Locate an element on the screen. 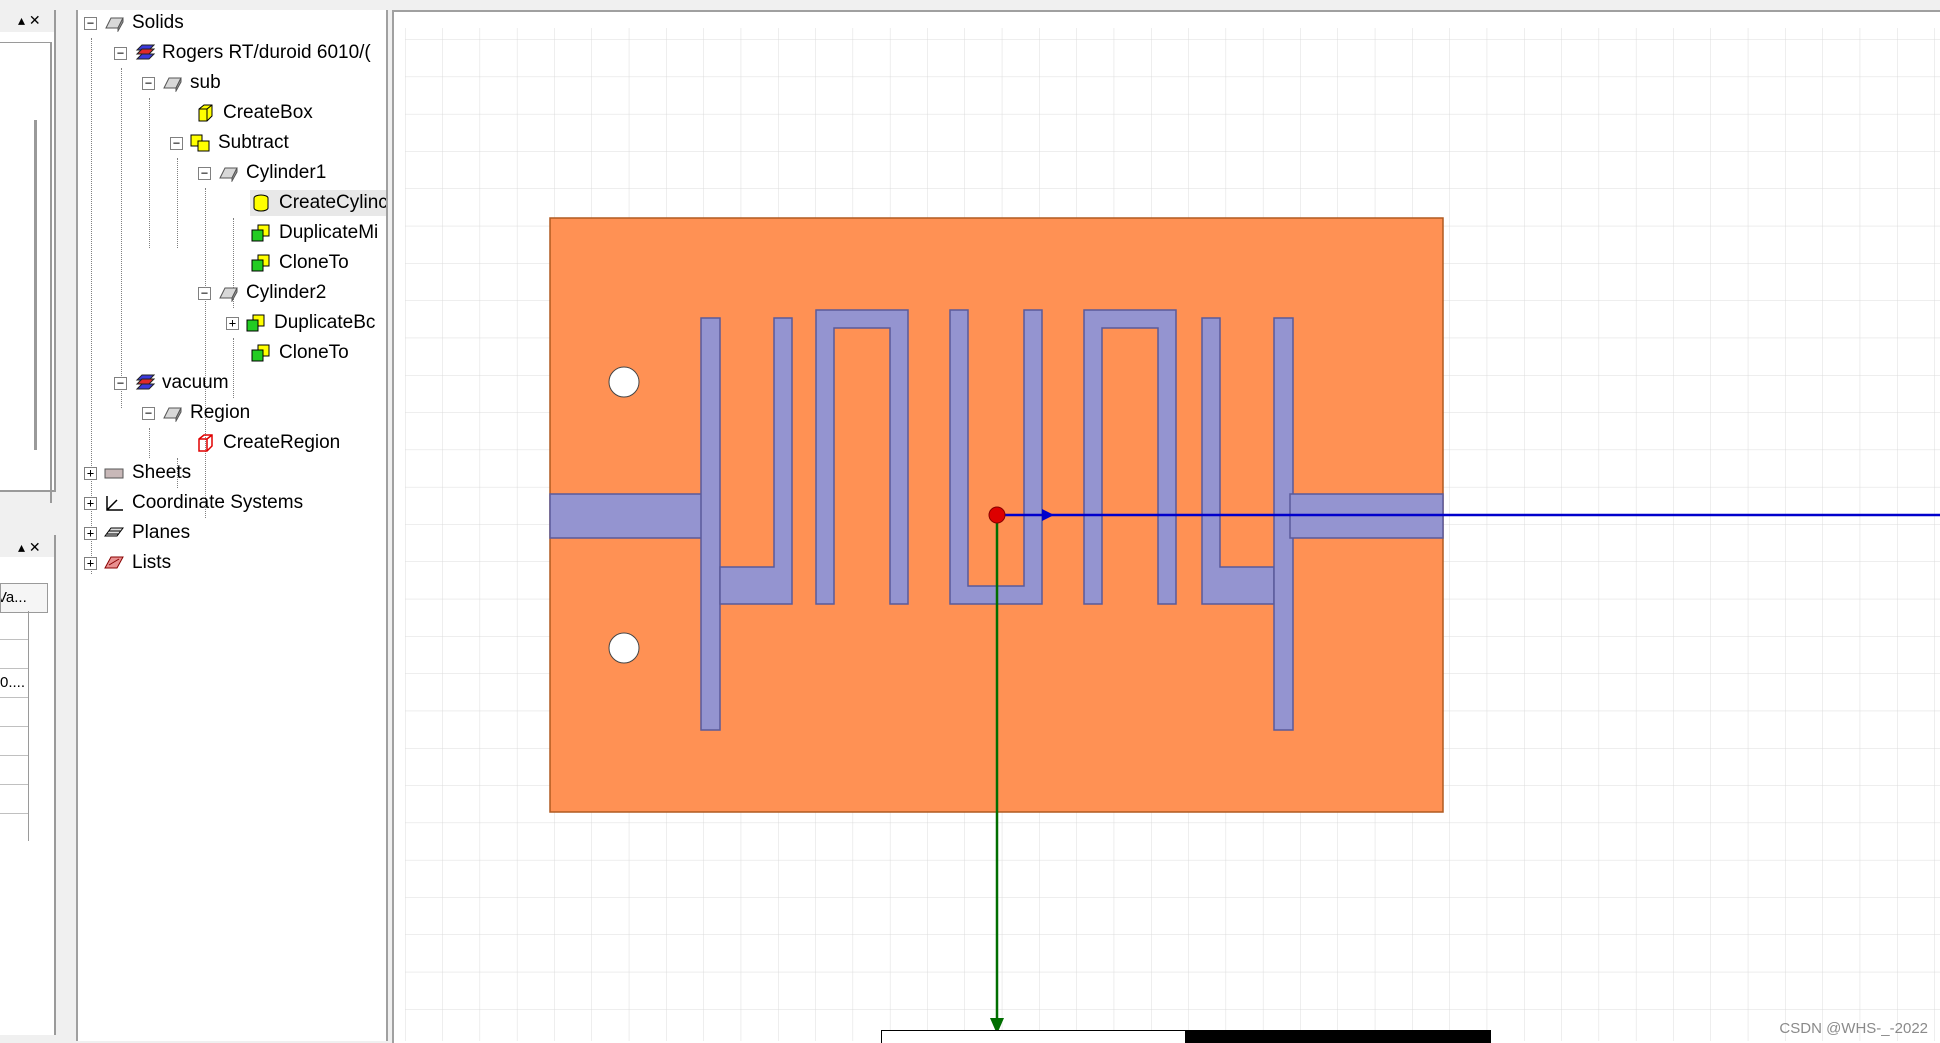  tree-label: sub is located at coordinates (205, 82).